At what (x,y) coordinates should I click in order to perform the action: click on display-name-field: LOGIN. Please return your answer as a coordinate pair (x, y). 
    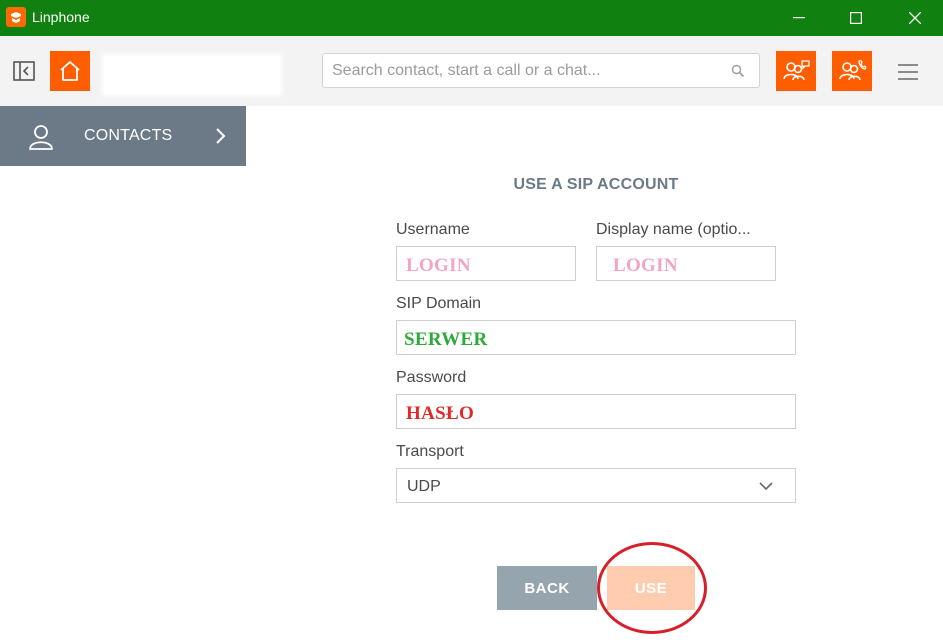
    Looking at the image, I should click on (686, 263).